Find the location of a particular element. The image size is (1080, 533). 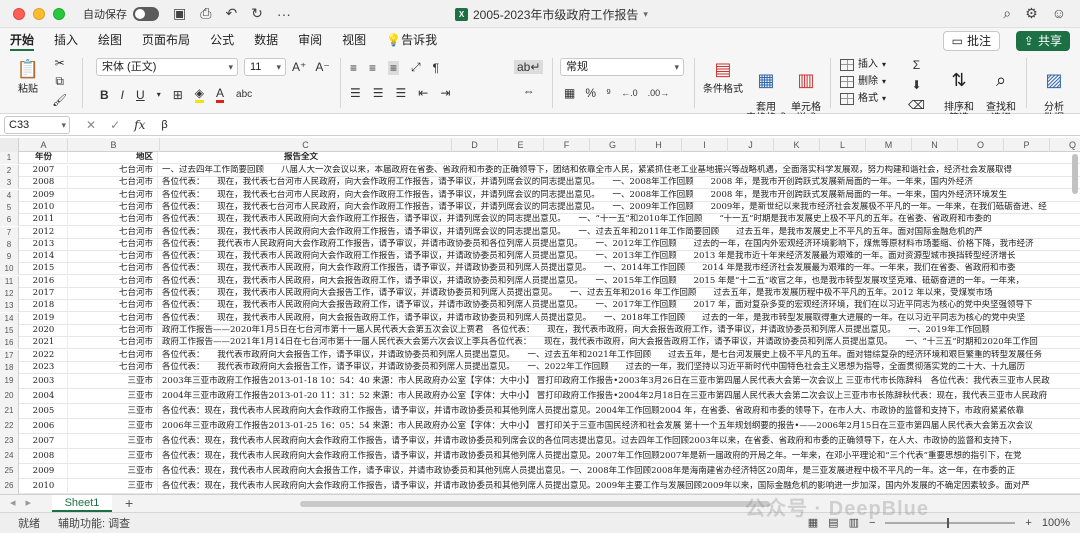

bold-icon: B is located at coordinates (104, 95).